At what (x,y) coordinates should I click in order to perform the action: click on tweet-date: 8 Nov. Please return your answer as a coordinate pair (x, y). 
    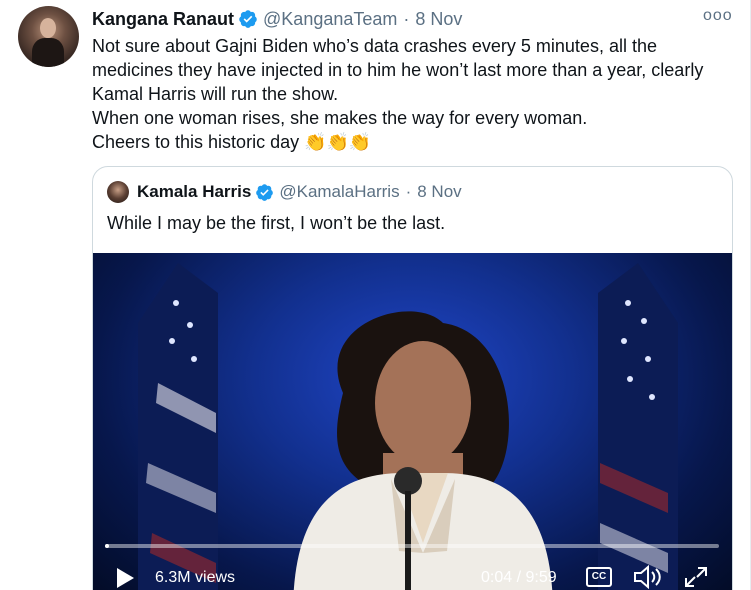
    Looking at the image, I should click on (438, 19).